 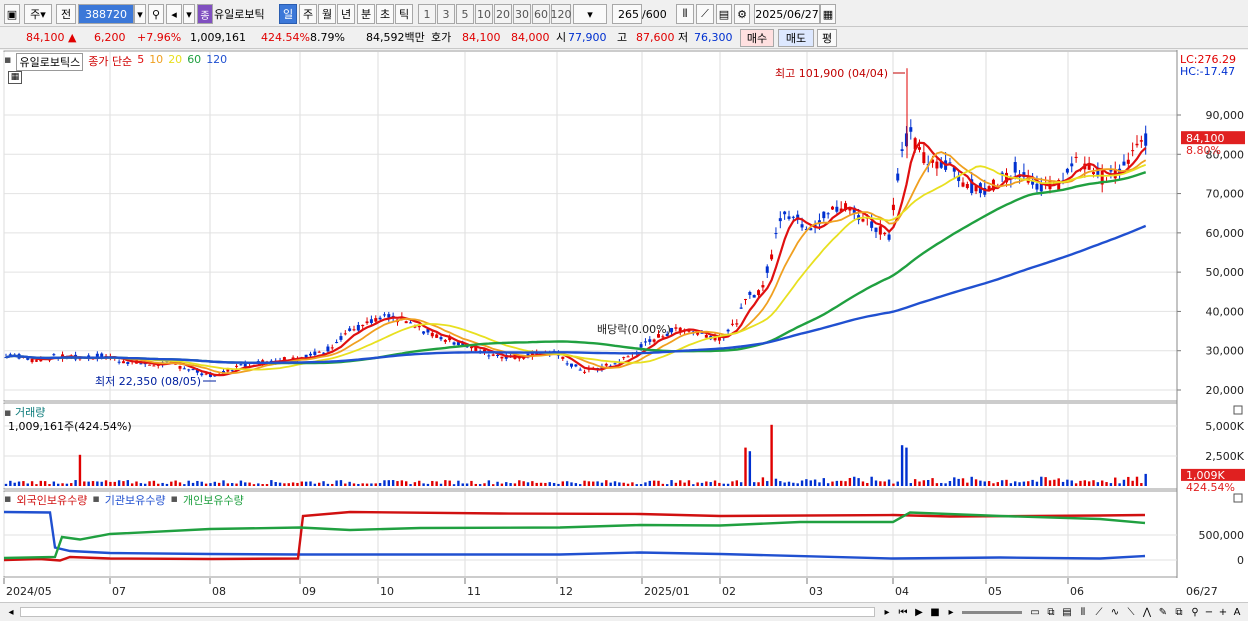 What do you see at coordinates (308, 14) in the screenshot?
I see `period-week: 주` at bounding box center [308, 14].